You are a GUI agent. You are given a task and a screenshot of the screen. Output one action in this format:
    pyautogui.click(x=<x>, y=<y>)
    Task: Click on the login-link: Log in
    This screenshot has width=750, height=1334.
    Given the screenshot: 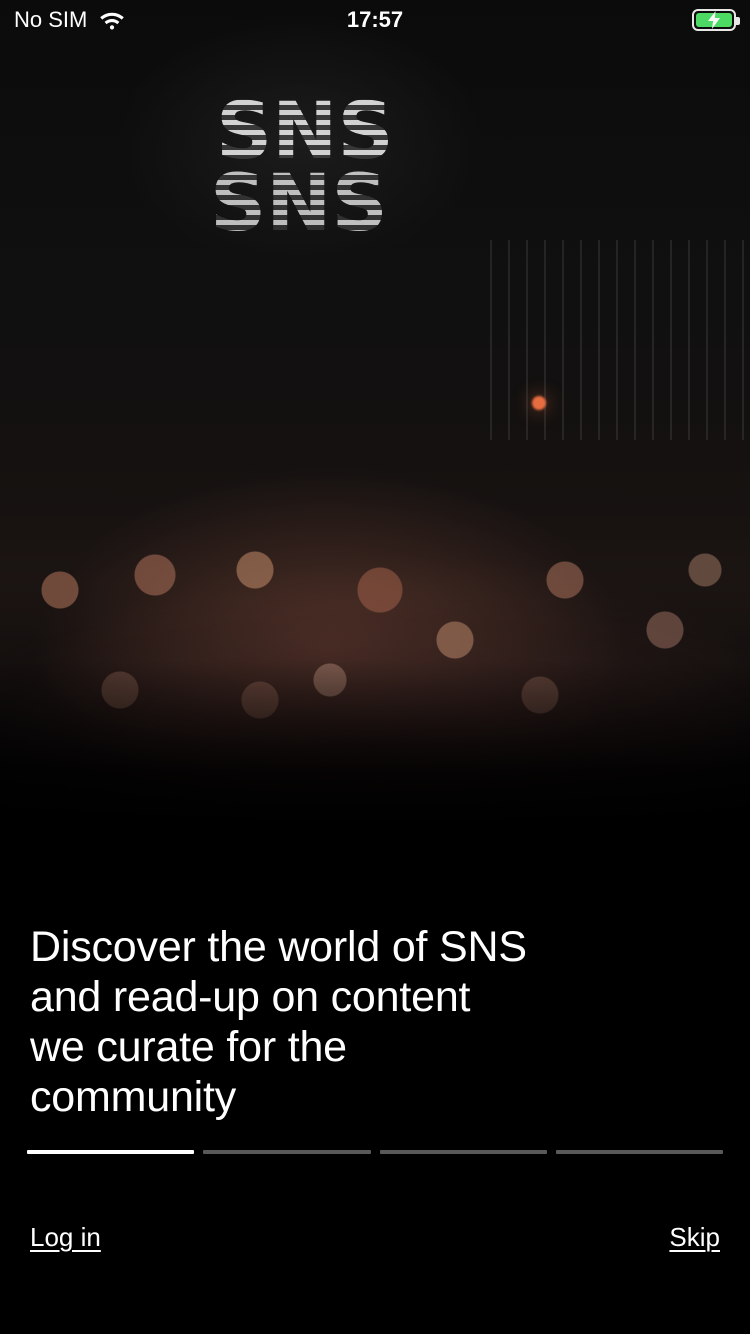 What is the action you would take?
    pyautogui.click(x=65, y=1237)
    